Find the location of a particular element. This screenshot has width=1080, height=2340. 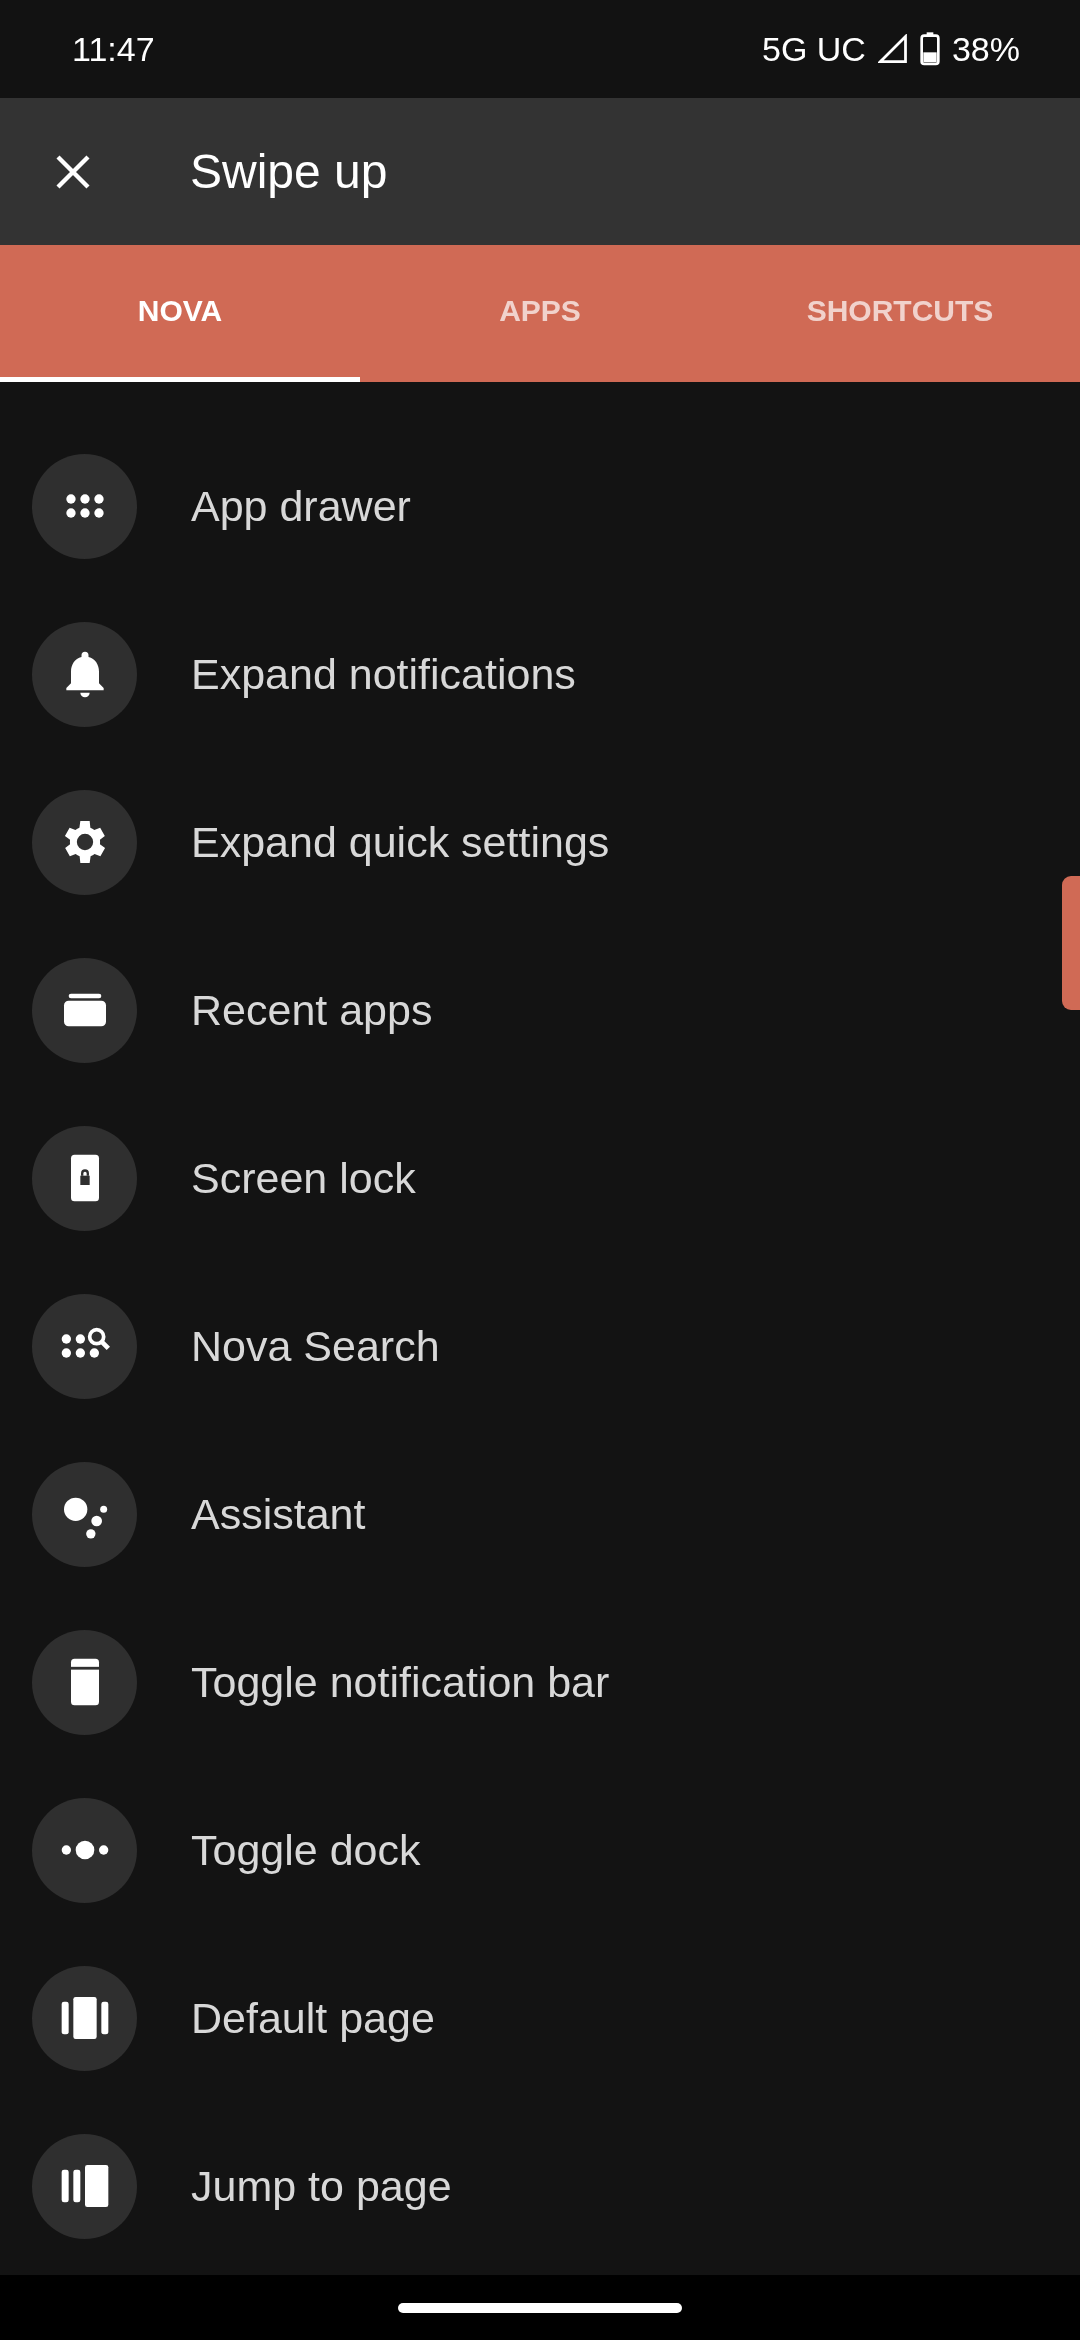

action-item: Expand notifications is located at coordinates (383, 674).